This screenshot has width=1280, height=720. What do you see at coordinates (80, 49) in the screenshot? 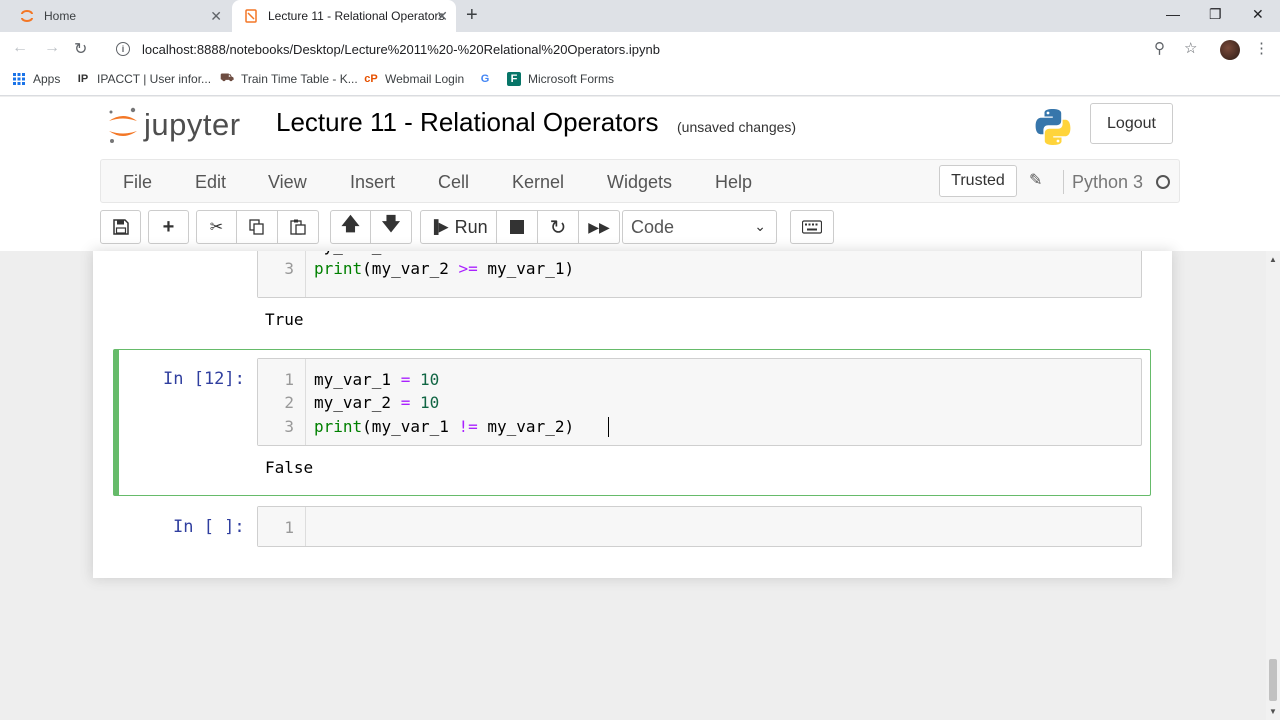
I see `reload-icon: ↻` at bounding box center [80, 49].